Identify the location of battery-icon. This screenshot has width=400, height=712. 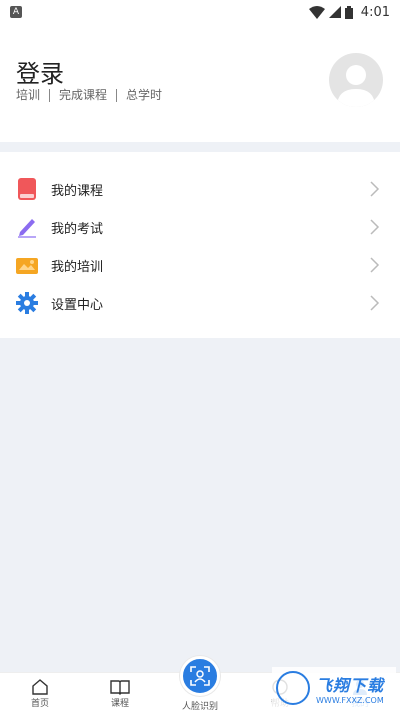
(348, 12).